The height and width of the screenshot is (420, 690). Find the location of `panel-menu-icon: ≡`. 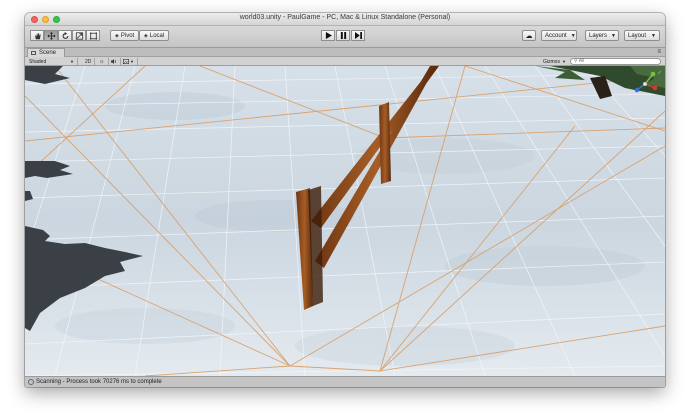

panel-menu-icon: ≡ is located at coordinates (659, 52).